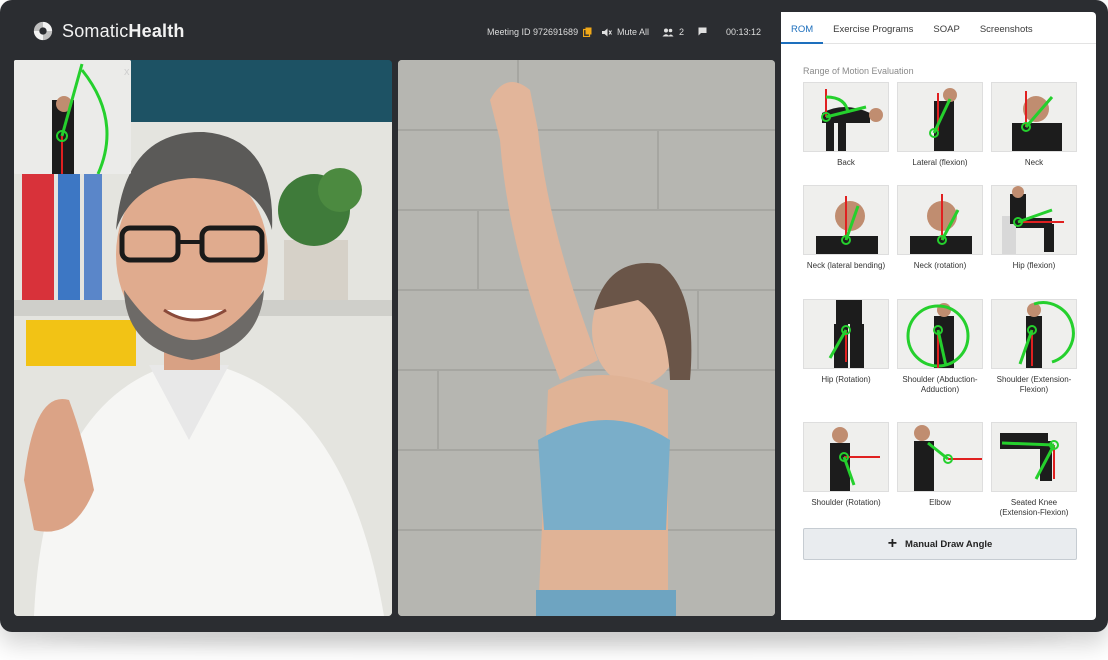 This screenshot has width=1108, height=660. Describe the element at coordinates (873, 28) in the screenshot. I see `tab-exercise-programs: Exercise Programs` at that location.